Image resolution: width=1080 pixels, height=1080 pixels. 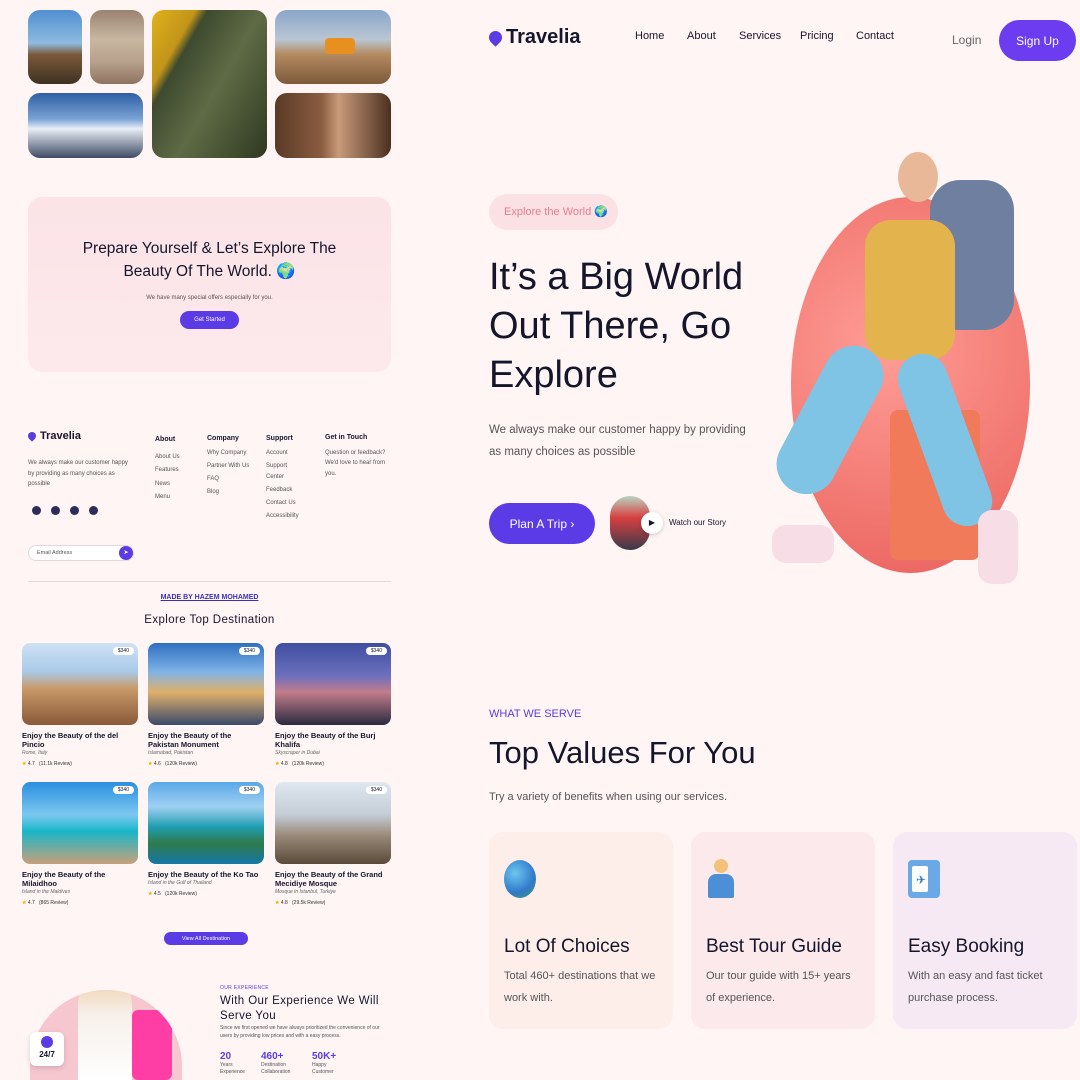 I want to click on value-card-title: Best Tour Guide, so click(x=774, y=946).